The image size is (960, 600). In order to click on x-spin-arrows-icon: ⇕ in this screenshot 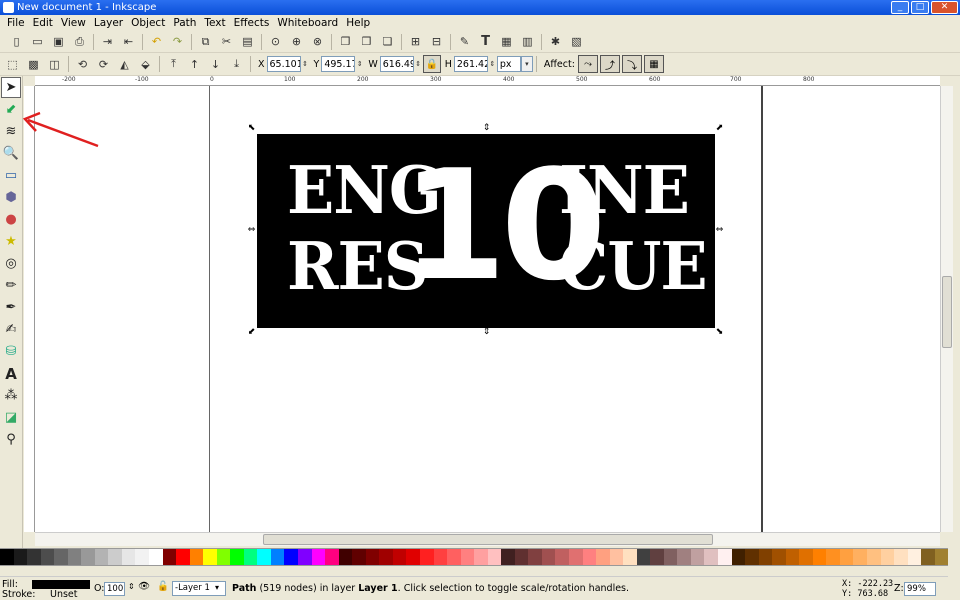, I will do `click(305, 64)`.